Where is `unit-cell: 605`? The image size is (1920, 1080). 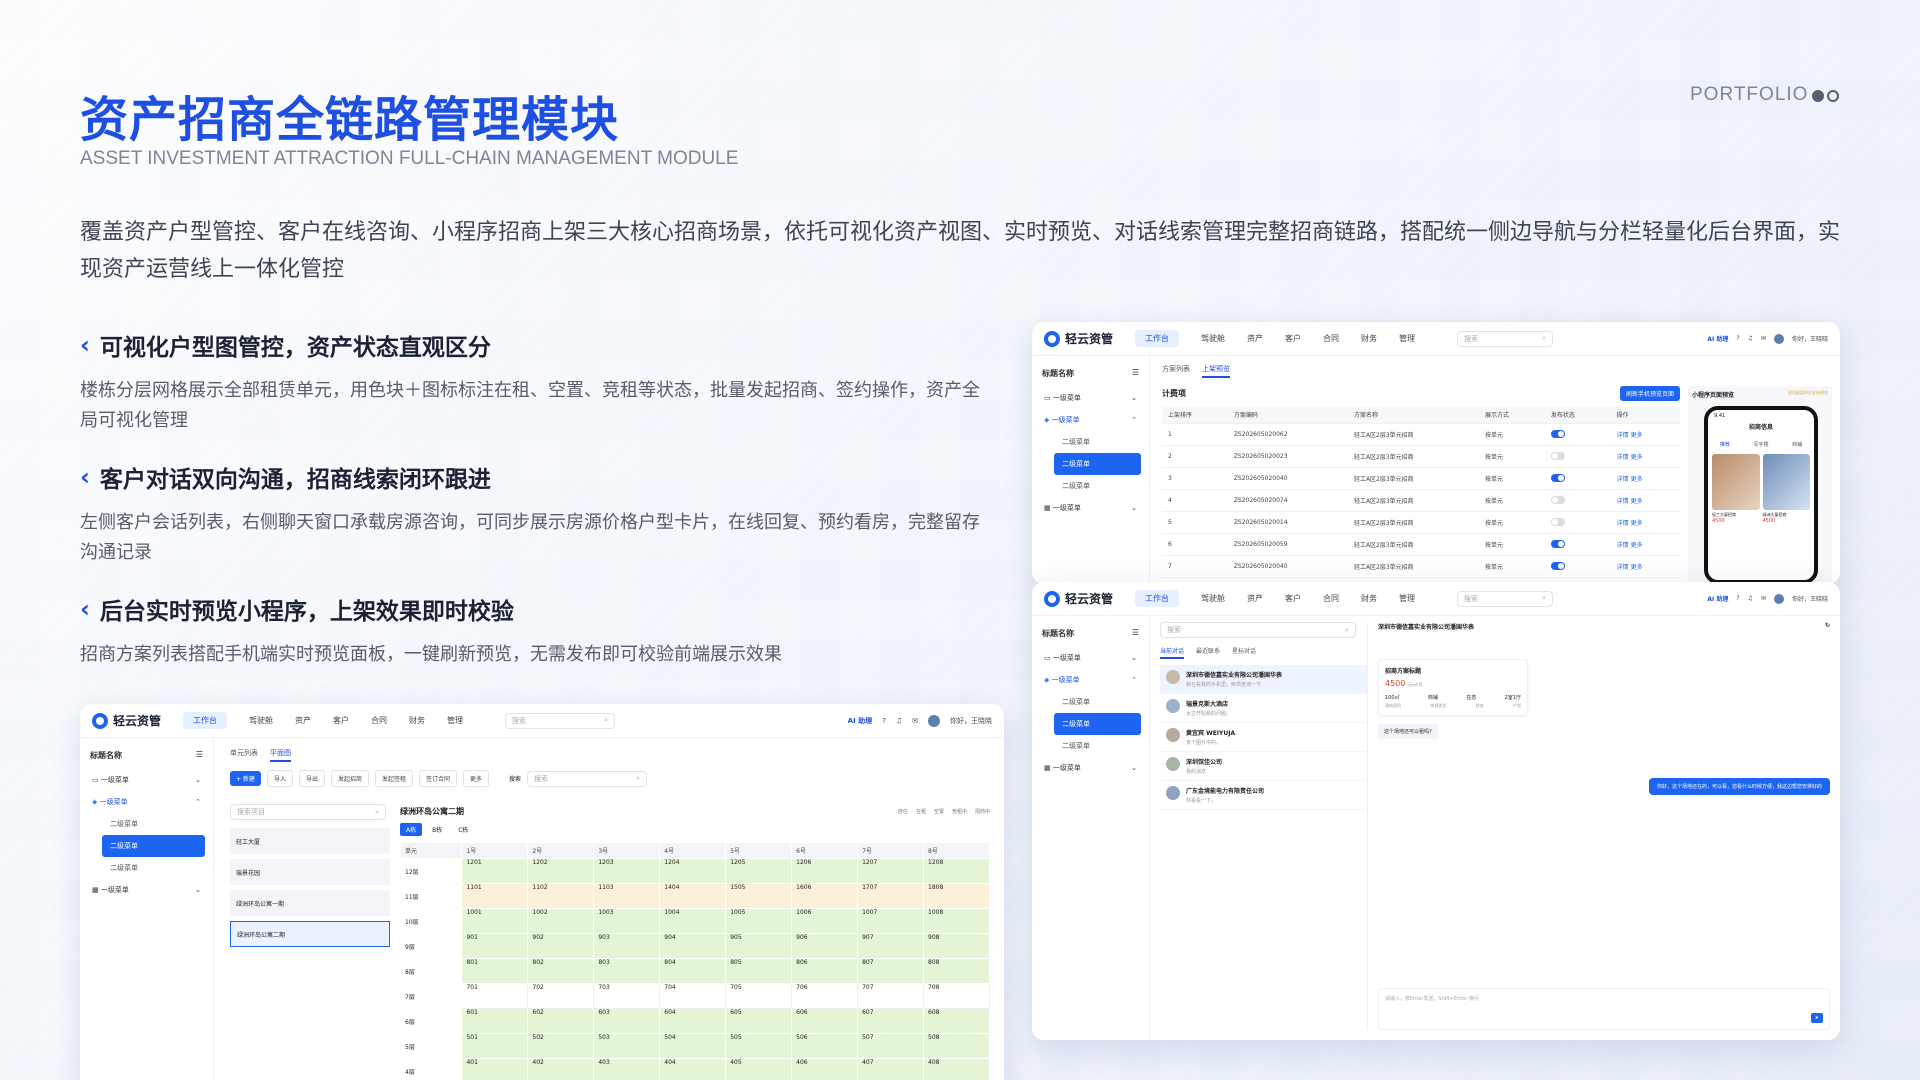
unit-cell: 605 is located at coordinates (759, 1021).